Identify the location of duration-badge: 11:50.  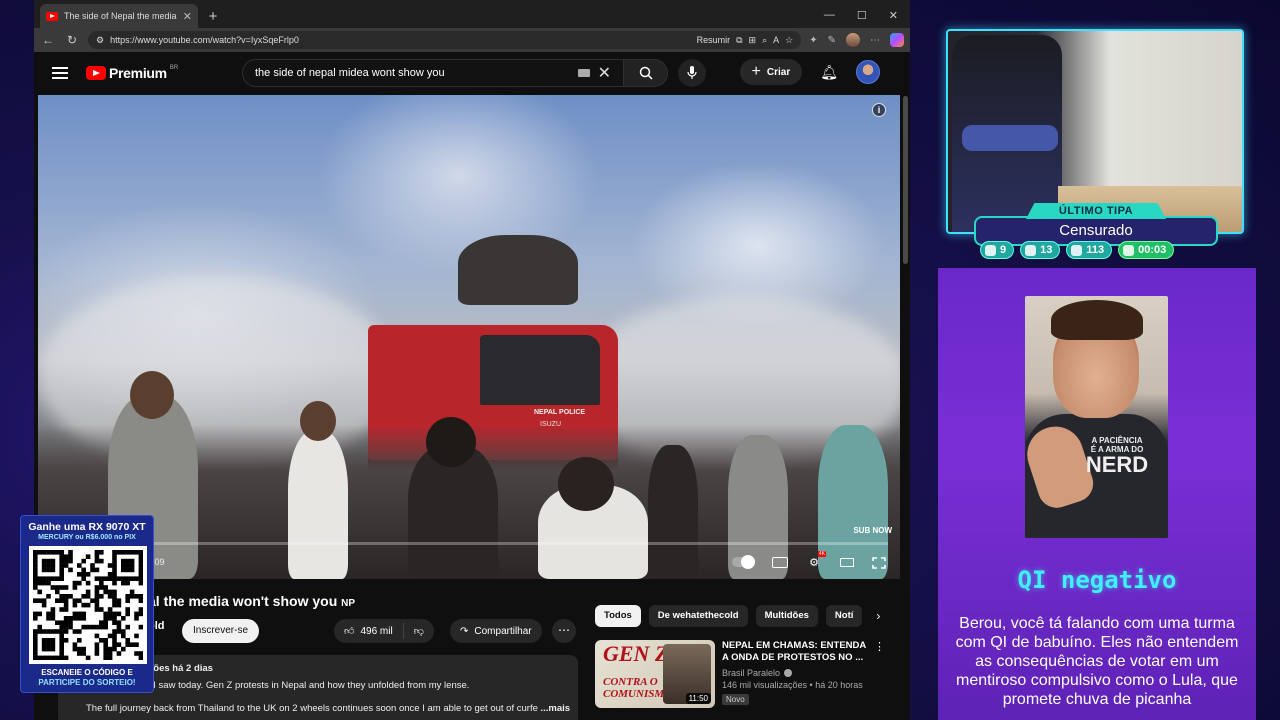
(698, 698).